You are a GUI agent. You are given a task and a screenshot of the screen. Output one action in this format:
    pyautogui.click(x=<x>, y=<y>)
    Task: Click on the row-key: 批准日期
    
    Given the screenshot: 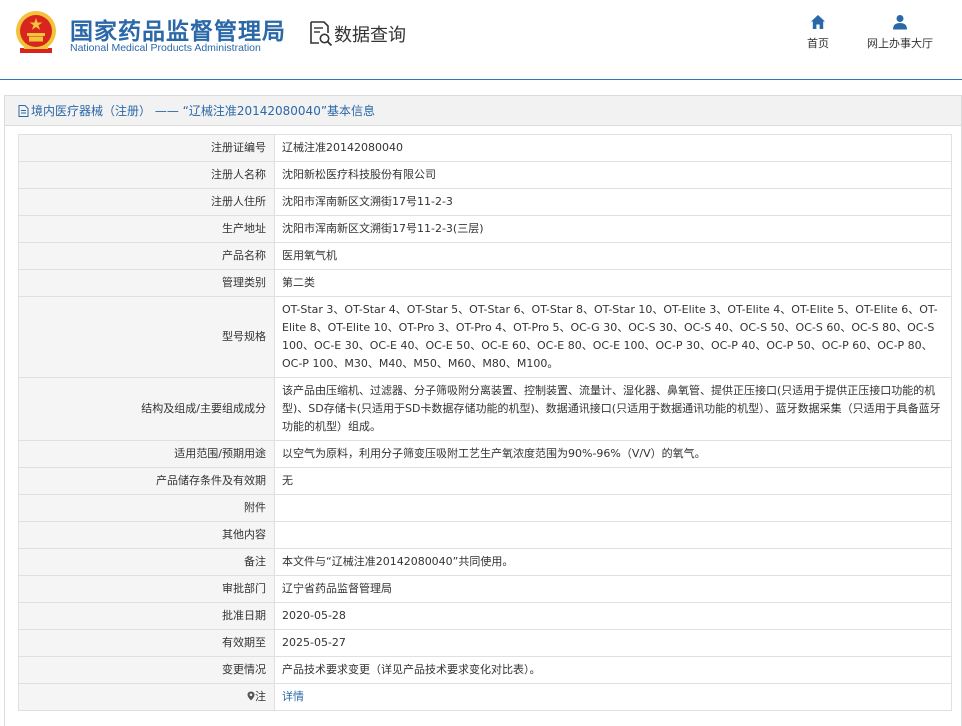 What is the action you would take?
    pyautogui.click(x=146, y=616)
    